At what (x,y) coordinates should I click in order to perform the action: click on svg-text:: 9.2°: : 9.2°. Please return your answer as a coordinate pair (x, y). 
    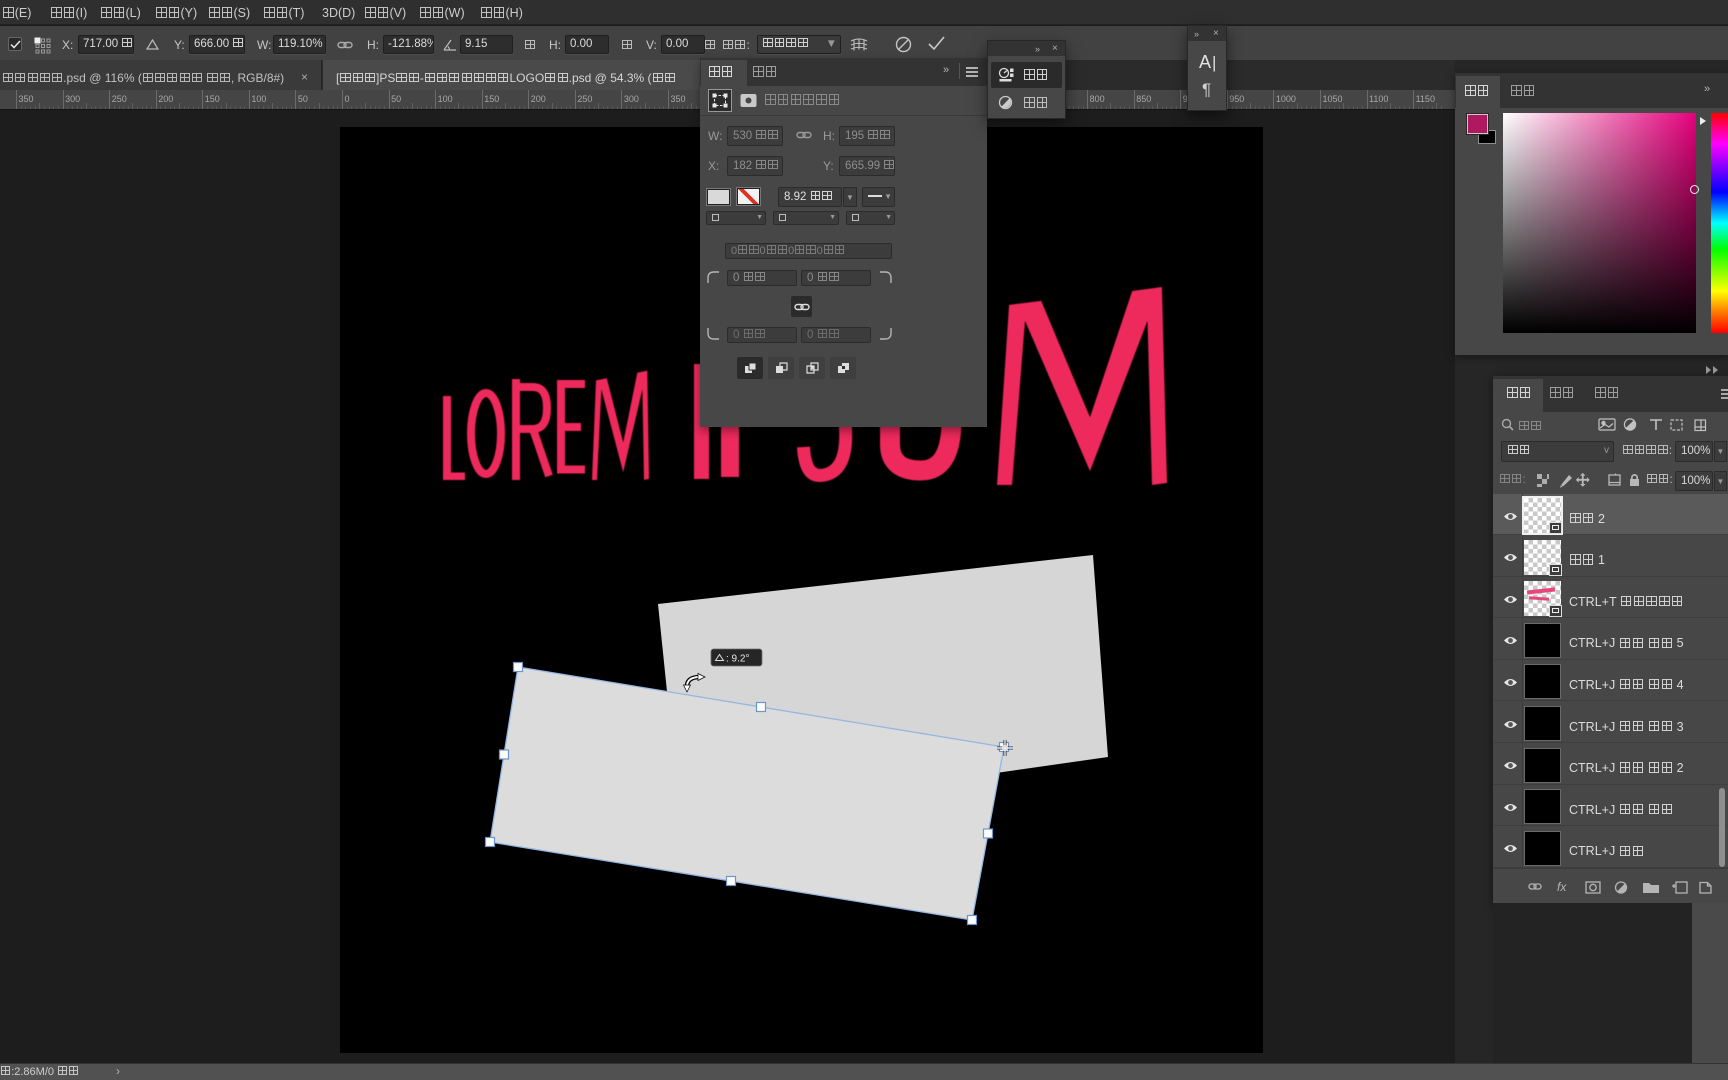
    Looking at the image, I should click on (737, 659).